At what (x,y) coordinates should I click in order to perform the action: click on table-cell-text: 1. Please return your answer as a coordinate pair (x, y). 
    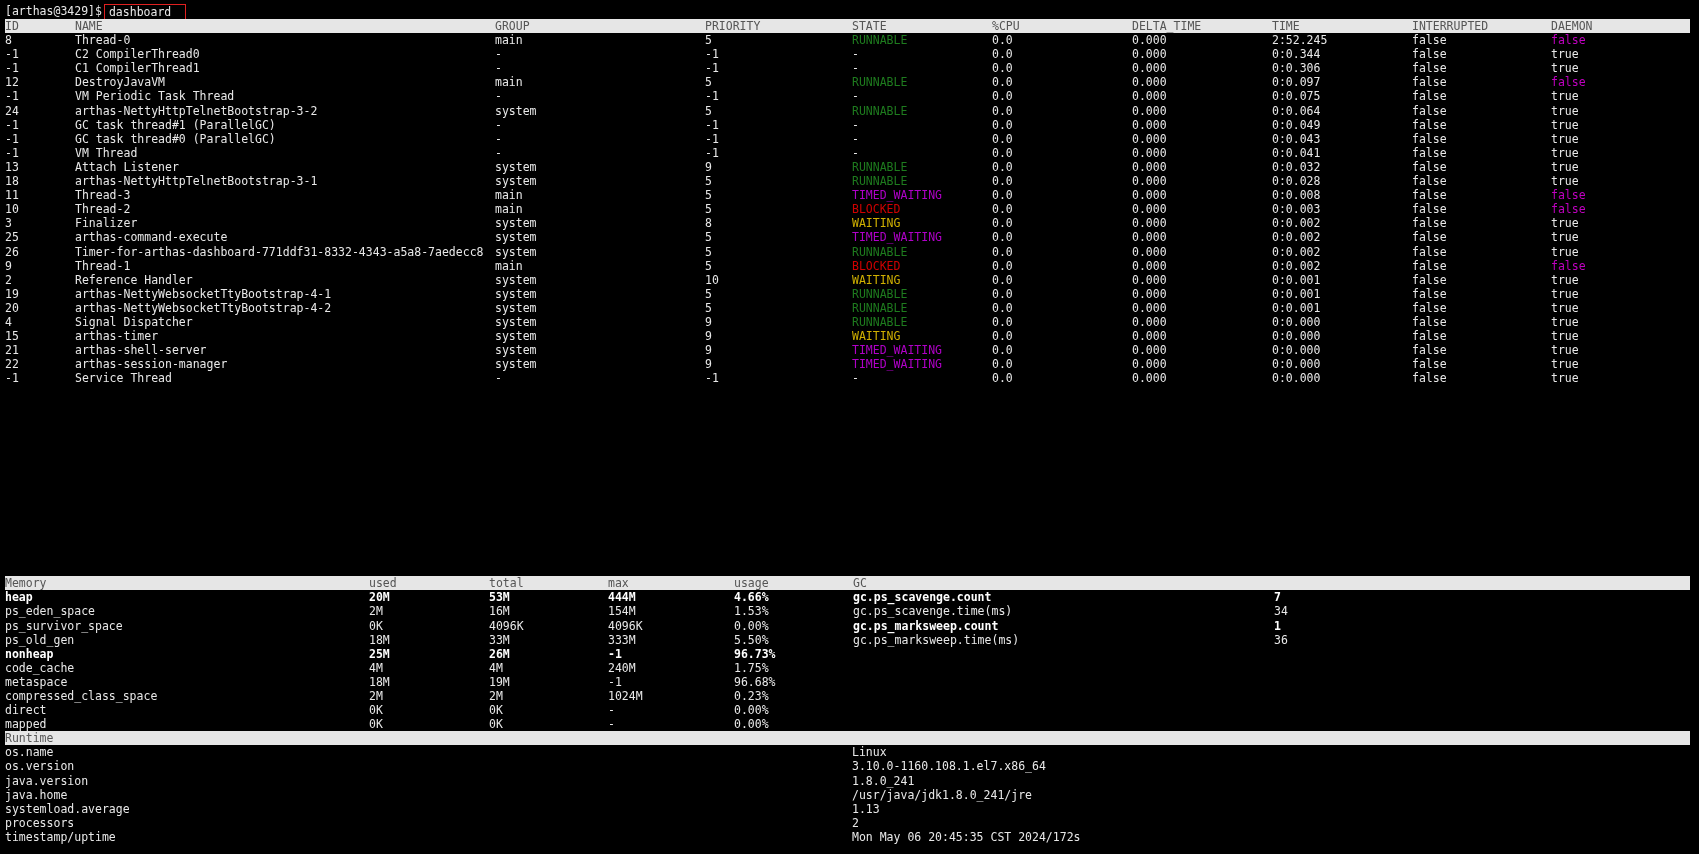
    Looking at the image, I should click on (1278, 625).